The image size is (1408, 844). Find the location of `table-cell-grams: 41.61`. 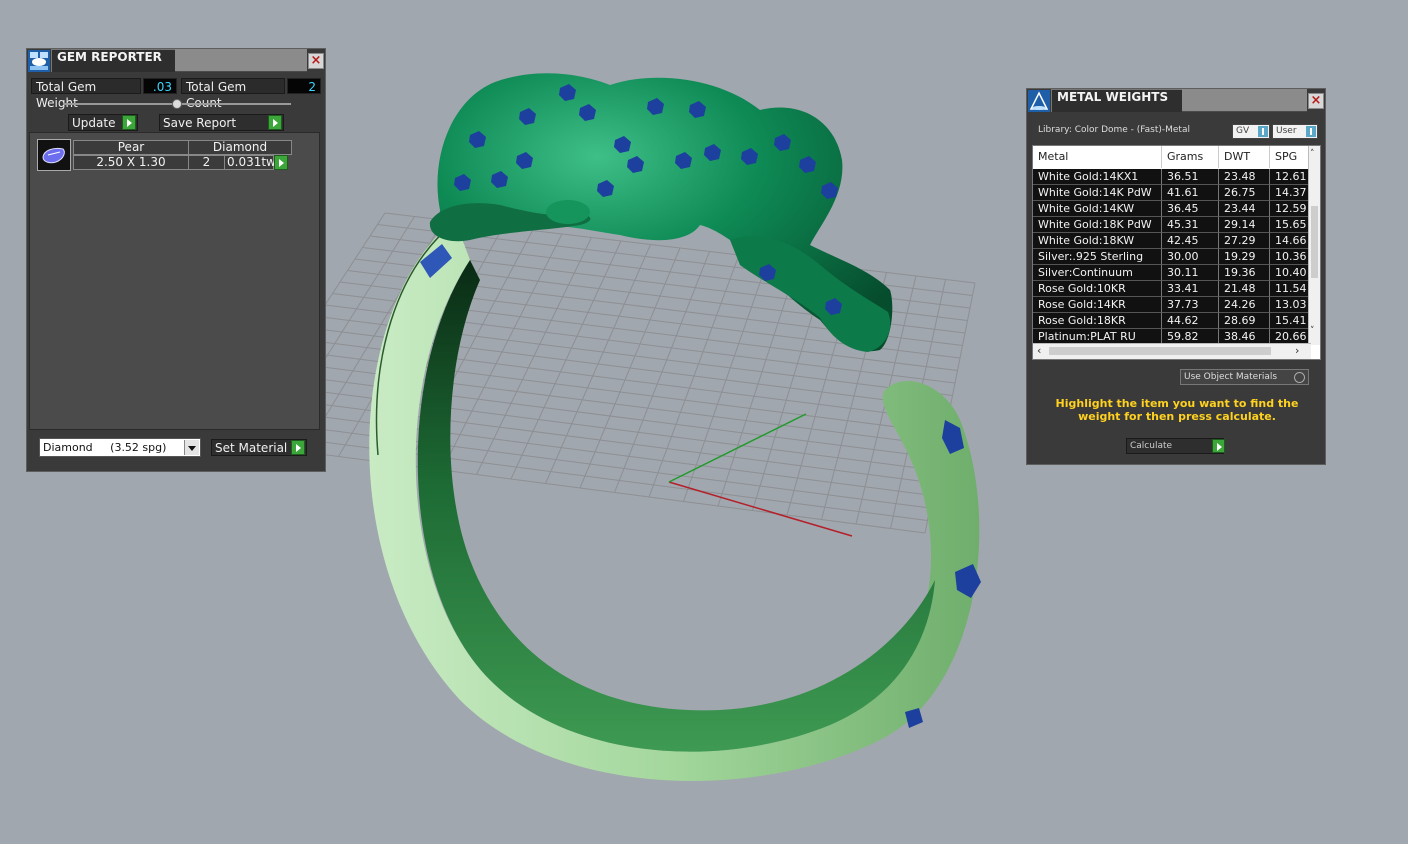

table-cell-grams: 41.61 is located at coordinates (1190, 193).